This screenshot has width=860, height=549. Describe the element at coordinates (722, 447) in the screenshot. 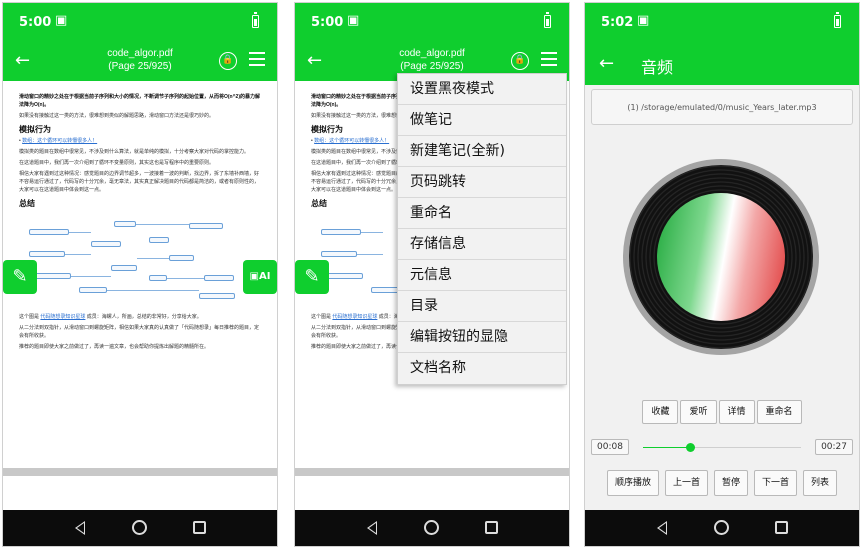

I see `seek-bar` at that location.